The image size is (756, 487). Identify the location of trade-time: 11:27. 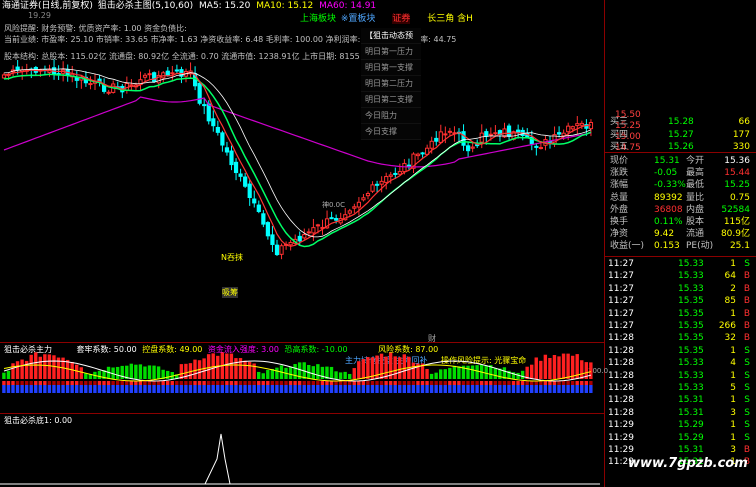
(621, 313).